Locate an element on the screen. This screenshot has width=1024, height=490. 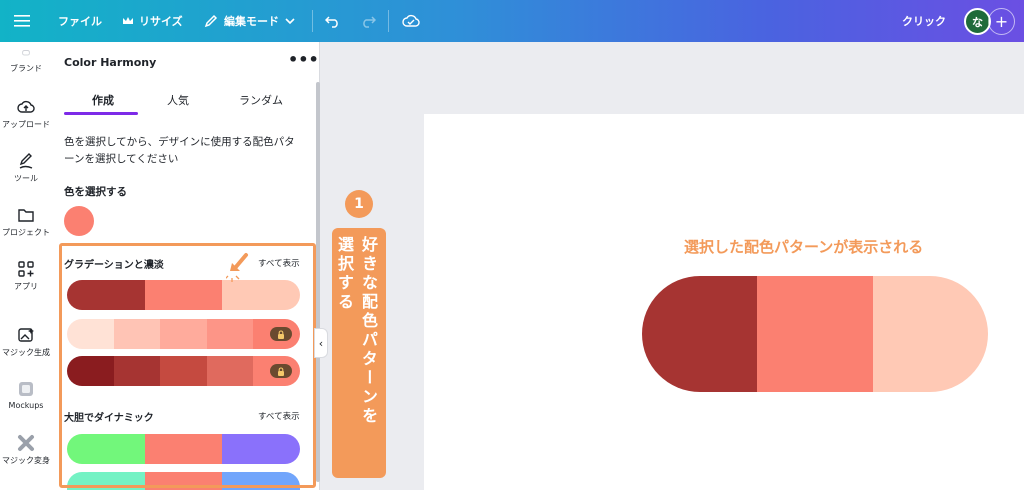
undo-icon is located at coordinates (331, 22).